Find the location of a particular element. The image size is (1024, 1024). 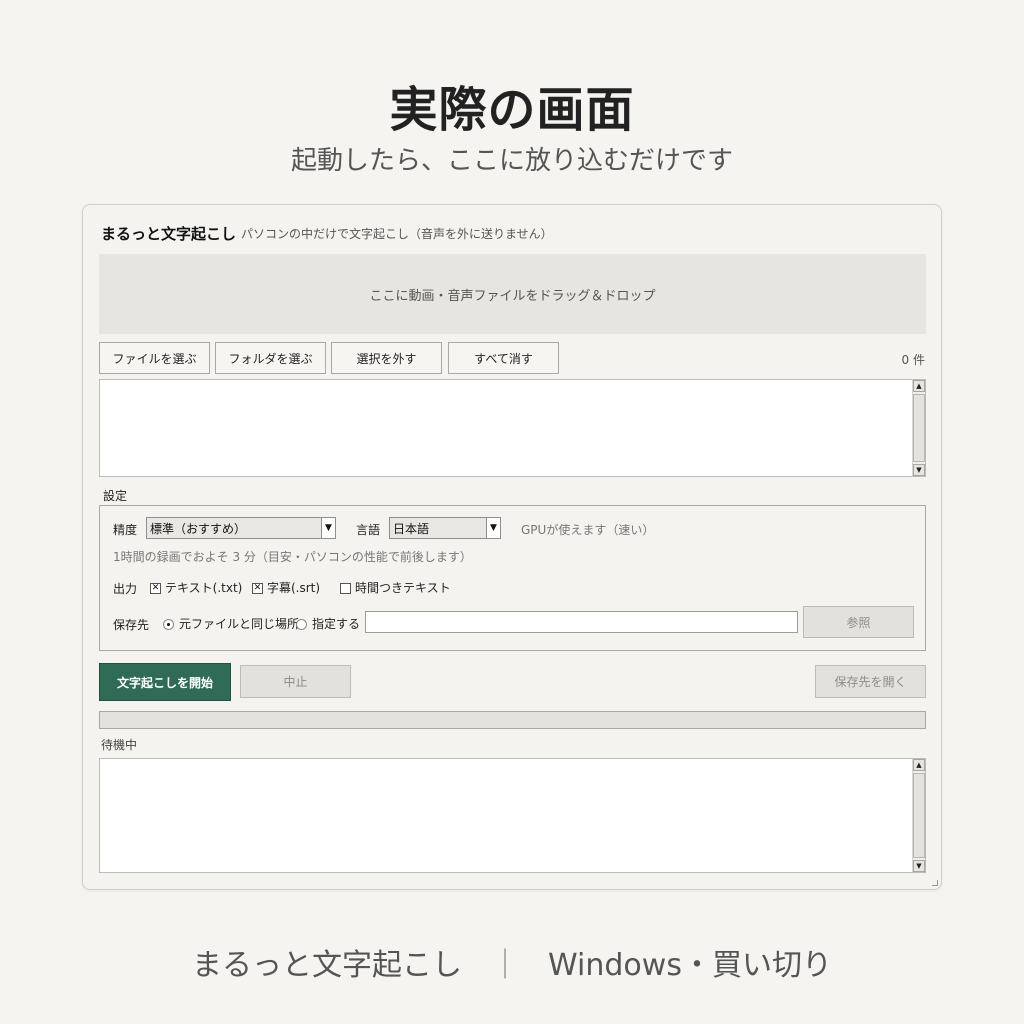

settings-group-label: 設定 is located at coordinates (115, 496).